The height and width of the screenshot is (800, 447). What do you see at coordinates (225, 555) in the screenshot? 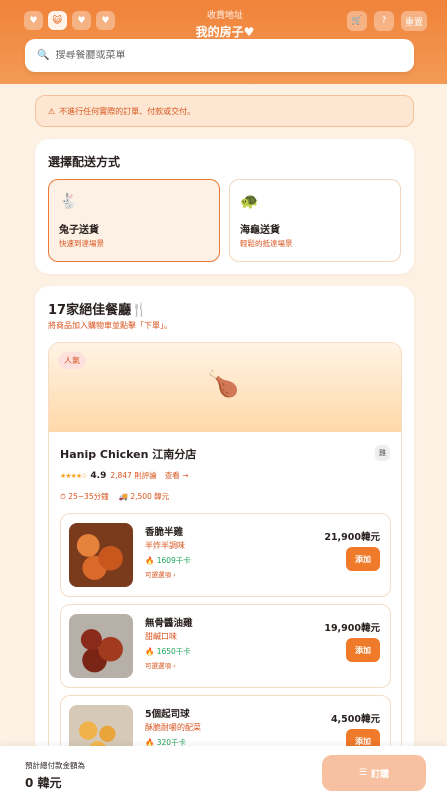
I see `menu-item: 香脆半雞 半炸半調味 🔥 1609千卡 可選選項 › 21,900韓元 添加` at bounding box center [225, 555].